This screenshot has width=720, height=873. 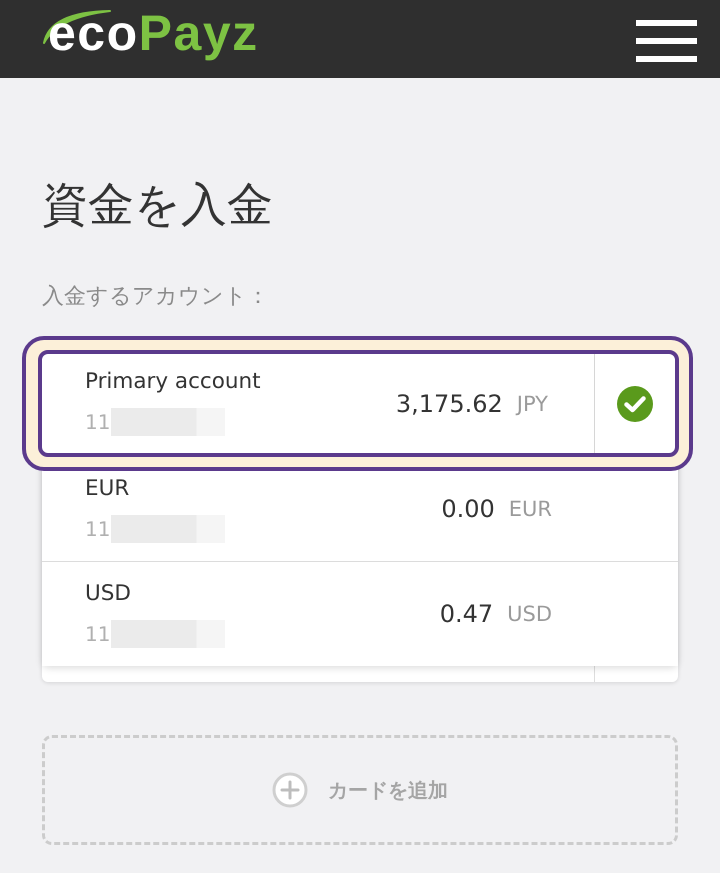 What do you see at coordinates (158, 204) in the screenshot?
I see `page-title: 資金を入金` at bounding box center [158, 204].